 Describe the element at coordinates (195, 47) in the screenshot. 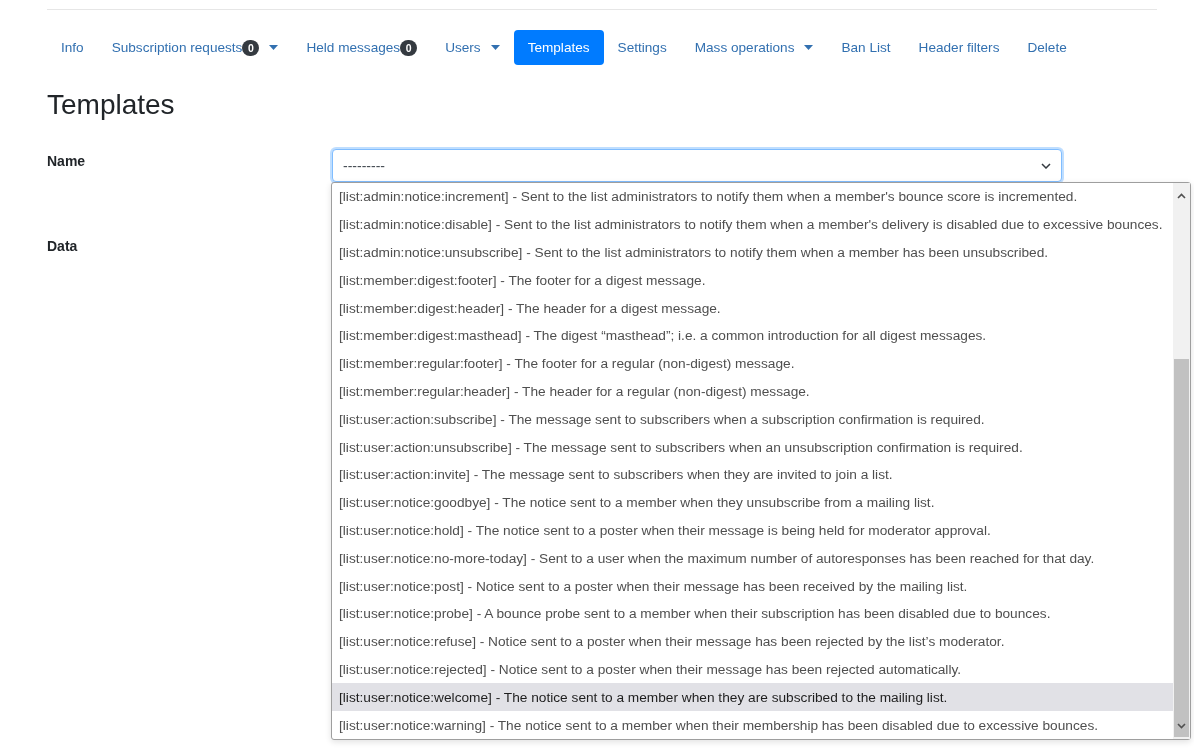

I see `nav-tab: Subscription requests 0` at that location.